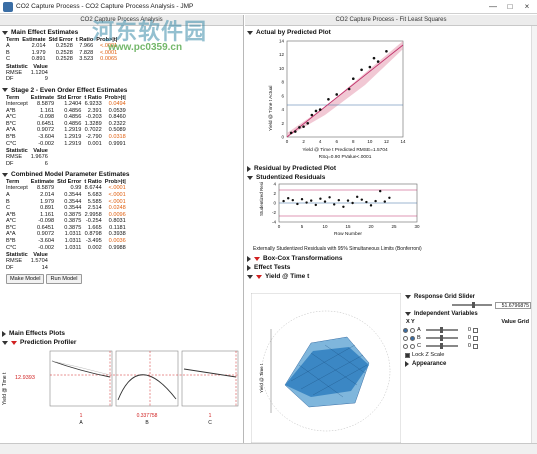 The image size is (537, 454). Describe the element at coordinates (370, 141) in the screenshot. I see `avp-x-tick-label: 10` at that location.